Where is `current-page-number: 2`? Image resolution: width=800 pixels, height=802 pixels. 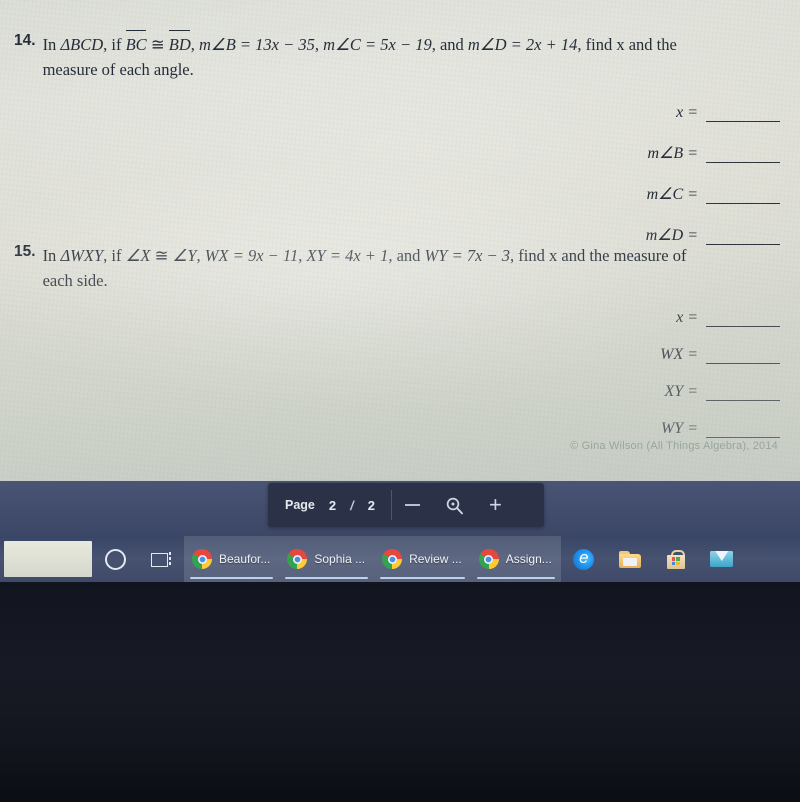
current-page-number: 2 is located at coordinates (332, 505).